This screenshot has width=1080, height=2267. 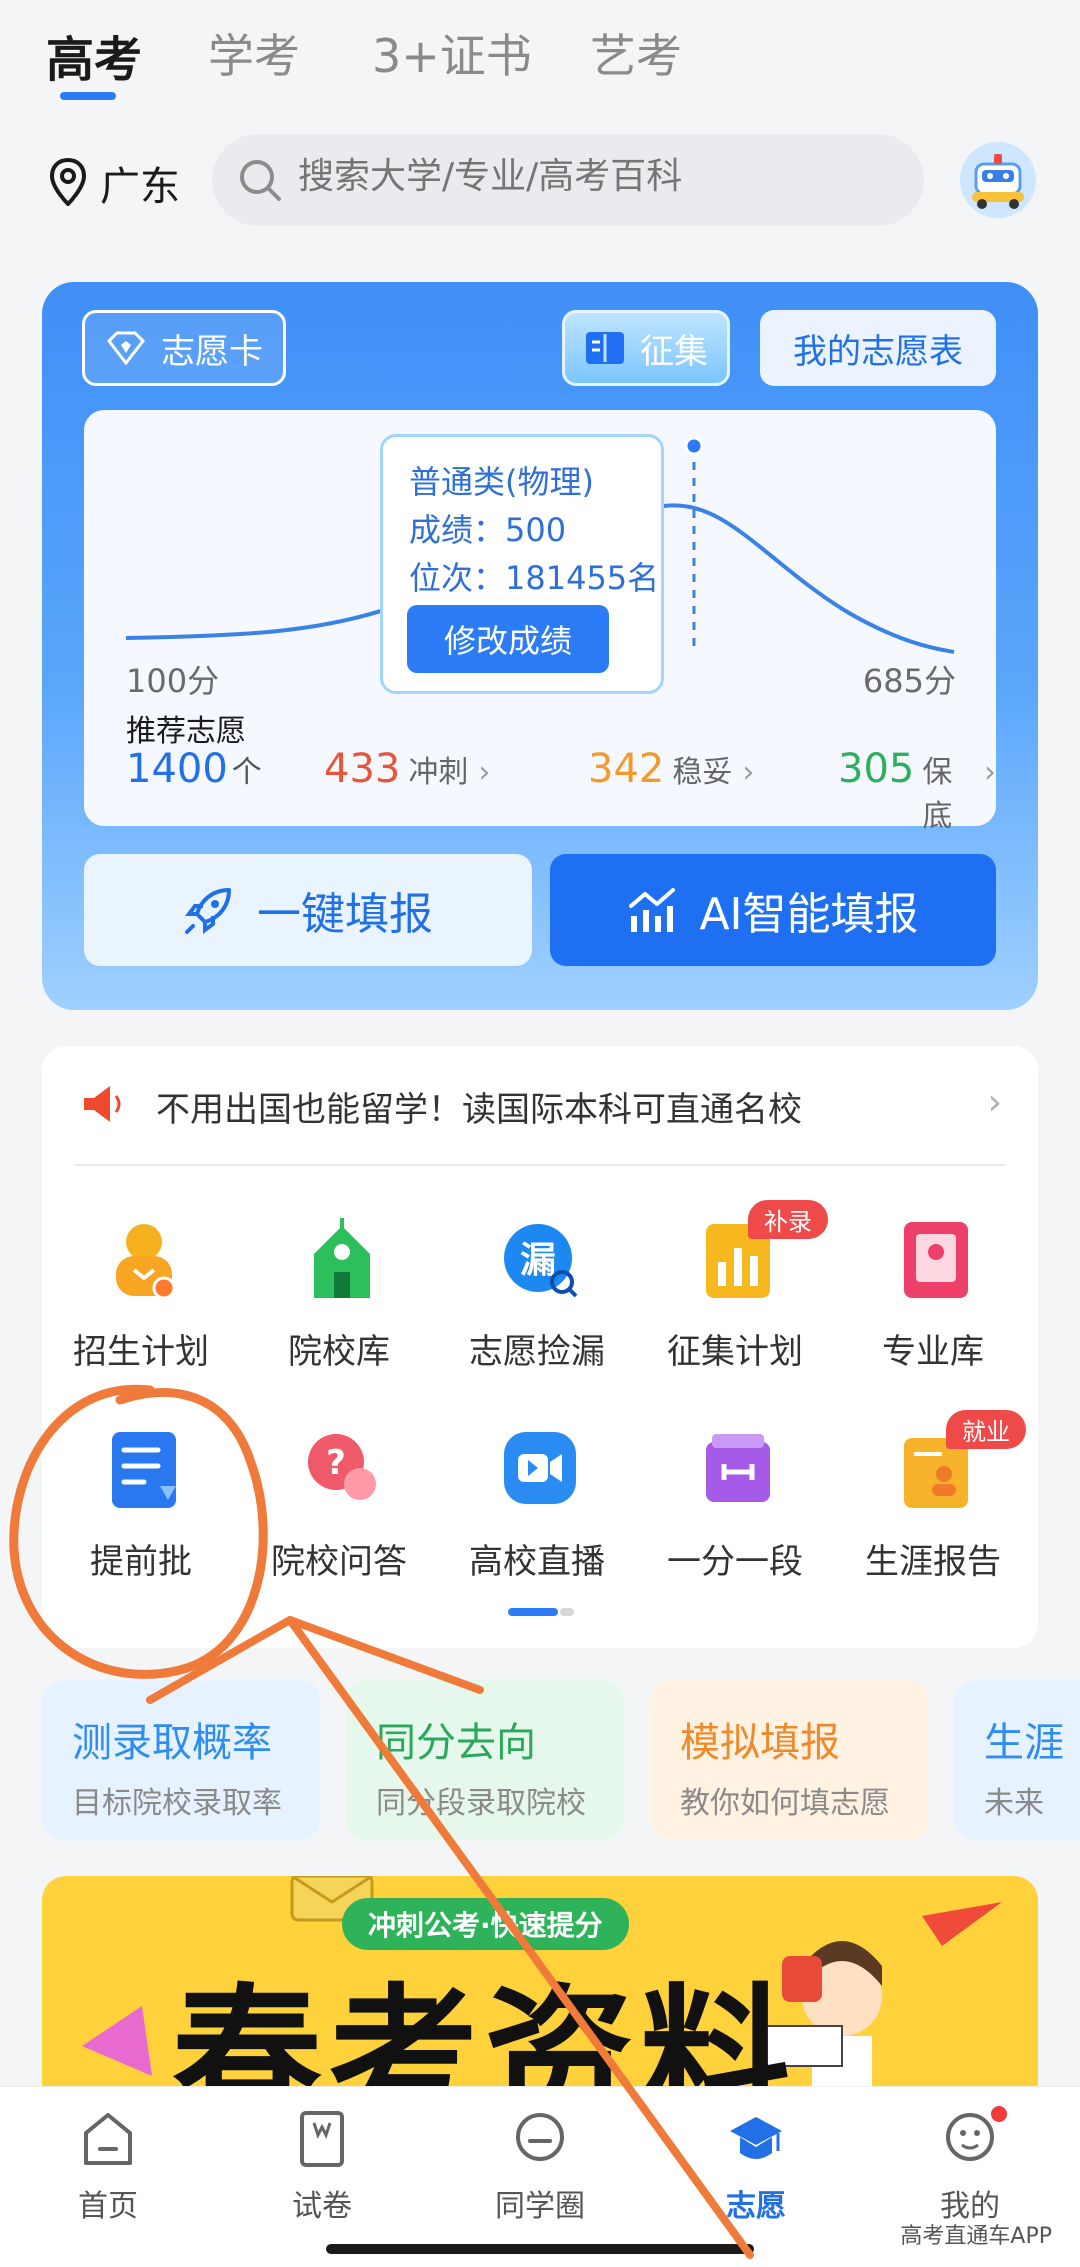 What do you see at coordinates (533, 1612) in the screenshot?
I see `page-indicator-active` at bounding box center [533, 1612].